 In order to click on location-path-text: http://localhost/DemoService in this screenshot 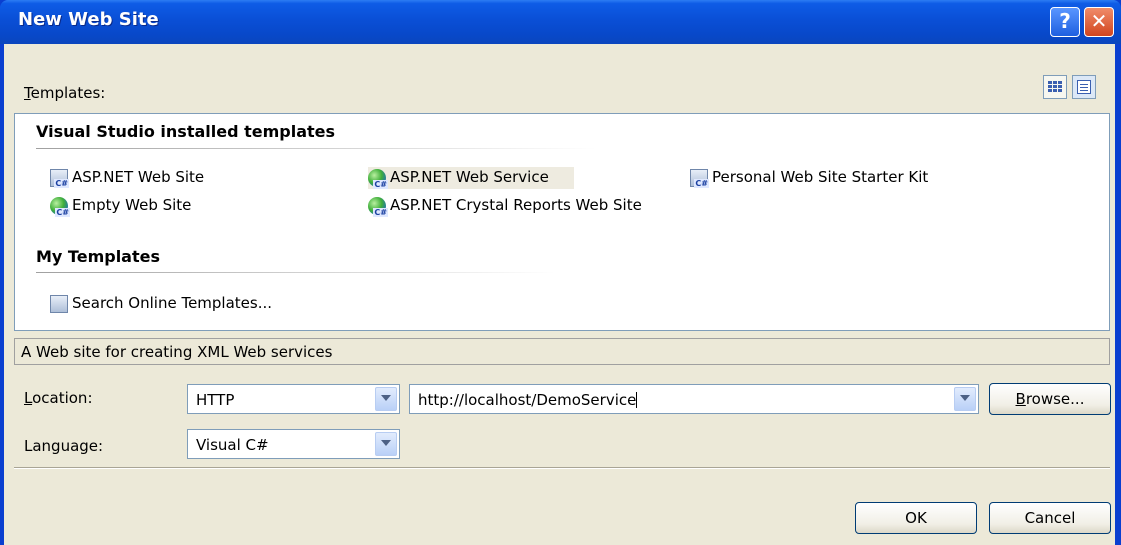, I will do `click(527, 400)`.